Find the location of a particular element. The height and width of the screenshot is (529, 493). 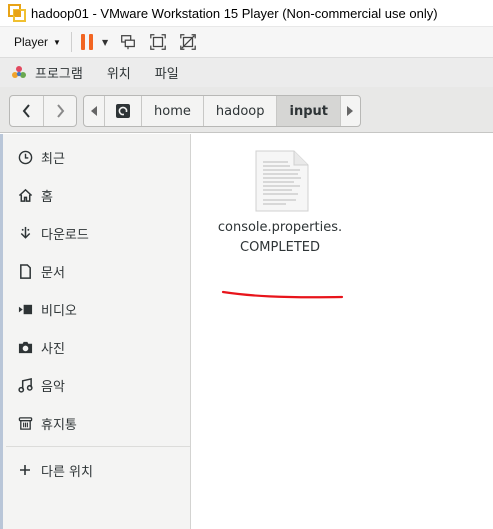

file-item: console.properties. COMPLETED is located at coordinates (280, 204).